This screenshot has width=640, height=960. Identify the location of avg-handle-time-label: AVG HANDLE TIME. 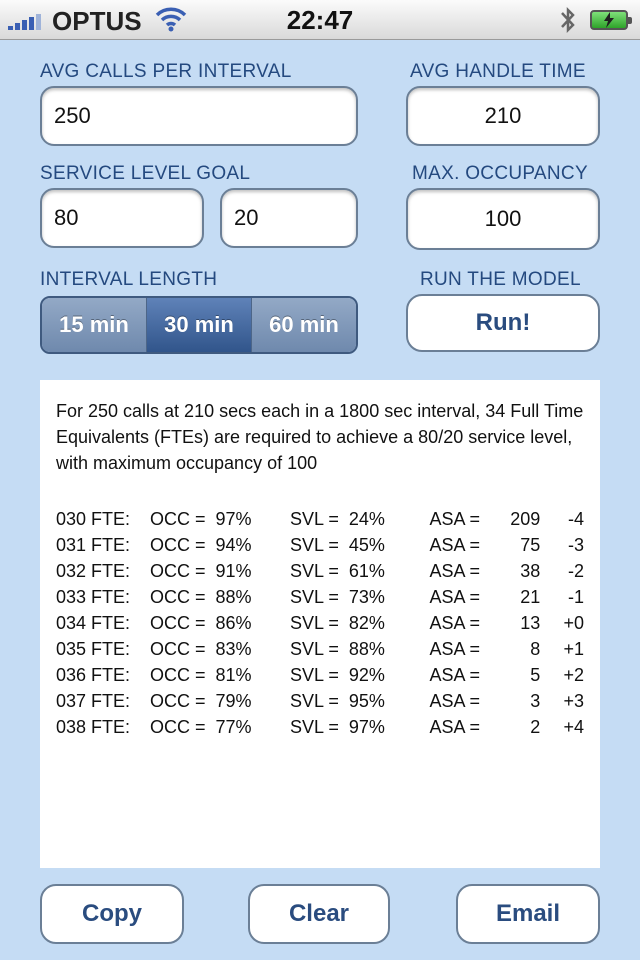
(498, 71).